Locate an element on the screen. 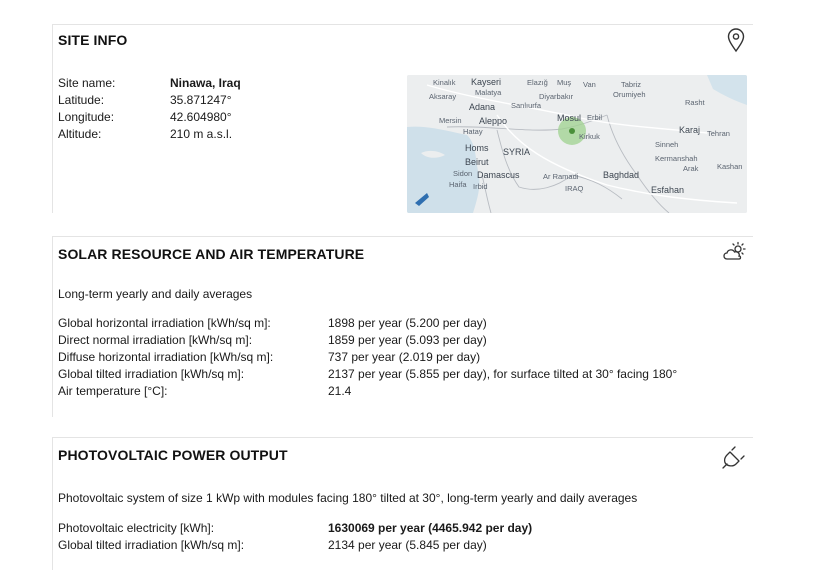 The image size is (816, 583). temp-label: Air temperature [°C]: is located at coordinates (113, 391).